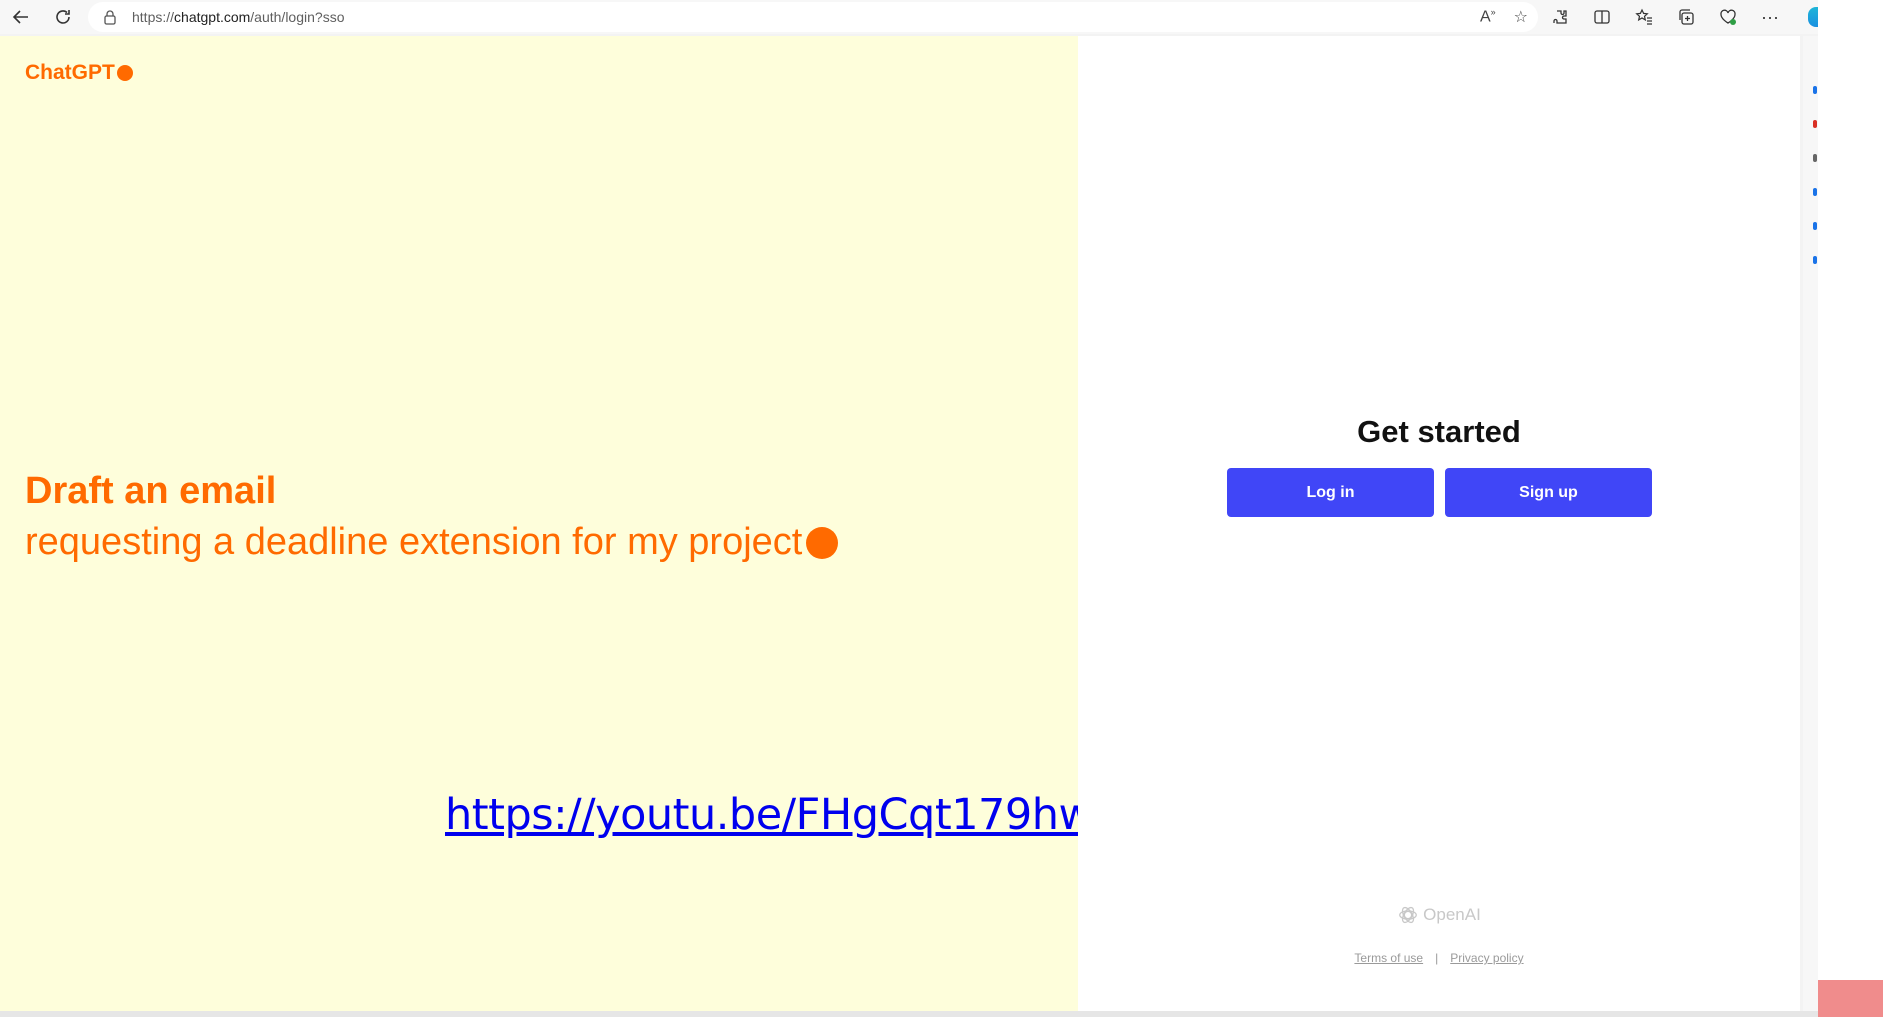 The height and width of the screenshot is (1017, 1883). What do you see at coordinates (1548, 492) in the screenshot?
I see `signup-button: Sign up` at bounding box center [1548, 492].